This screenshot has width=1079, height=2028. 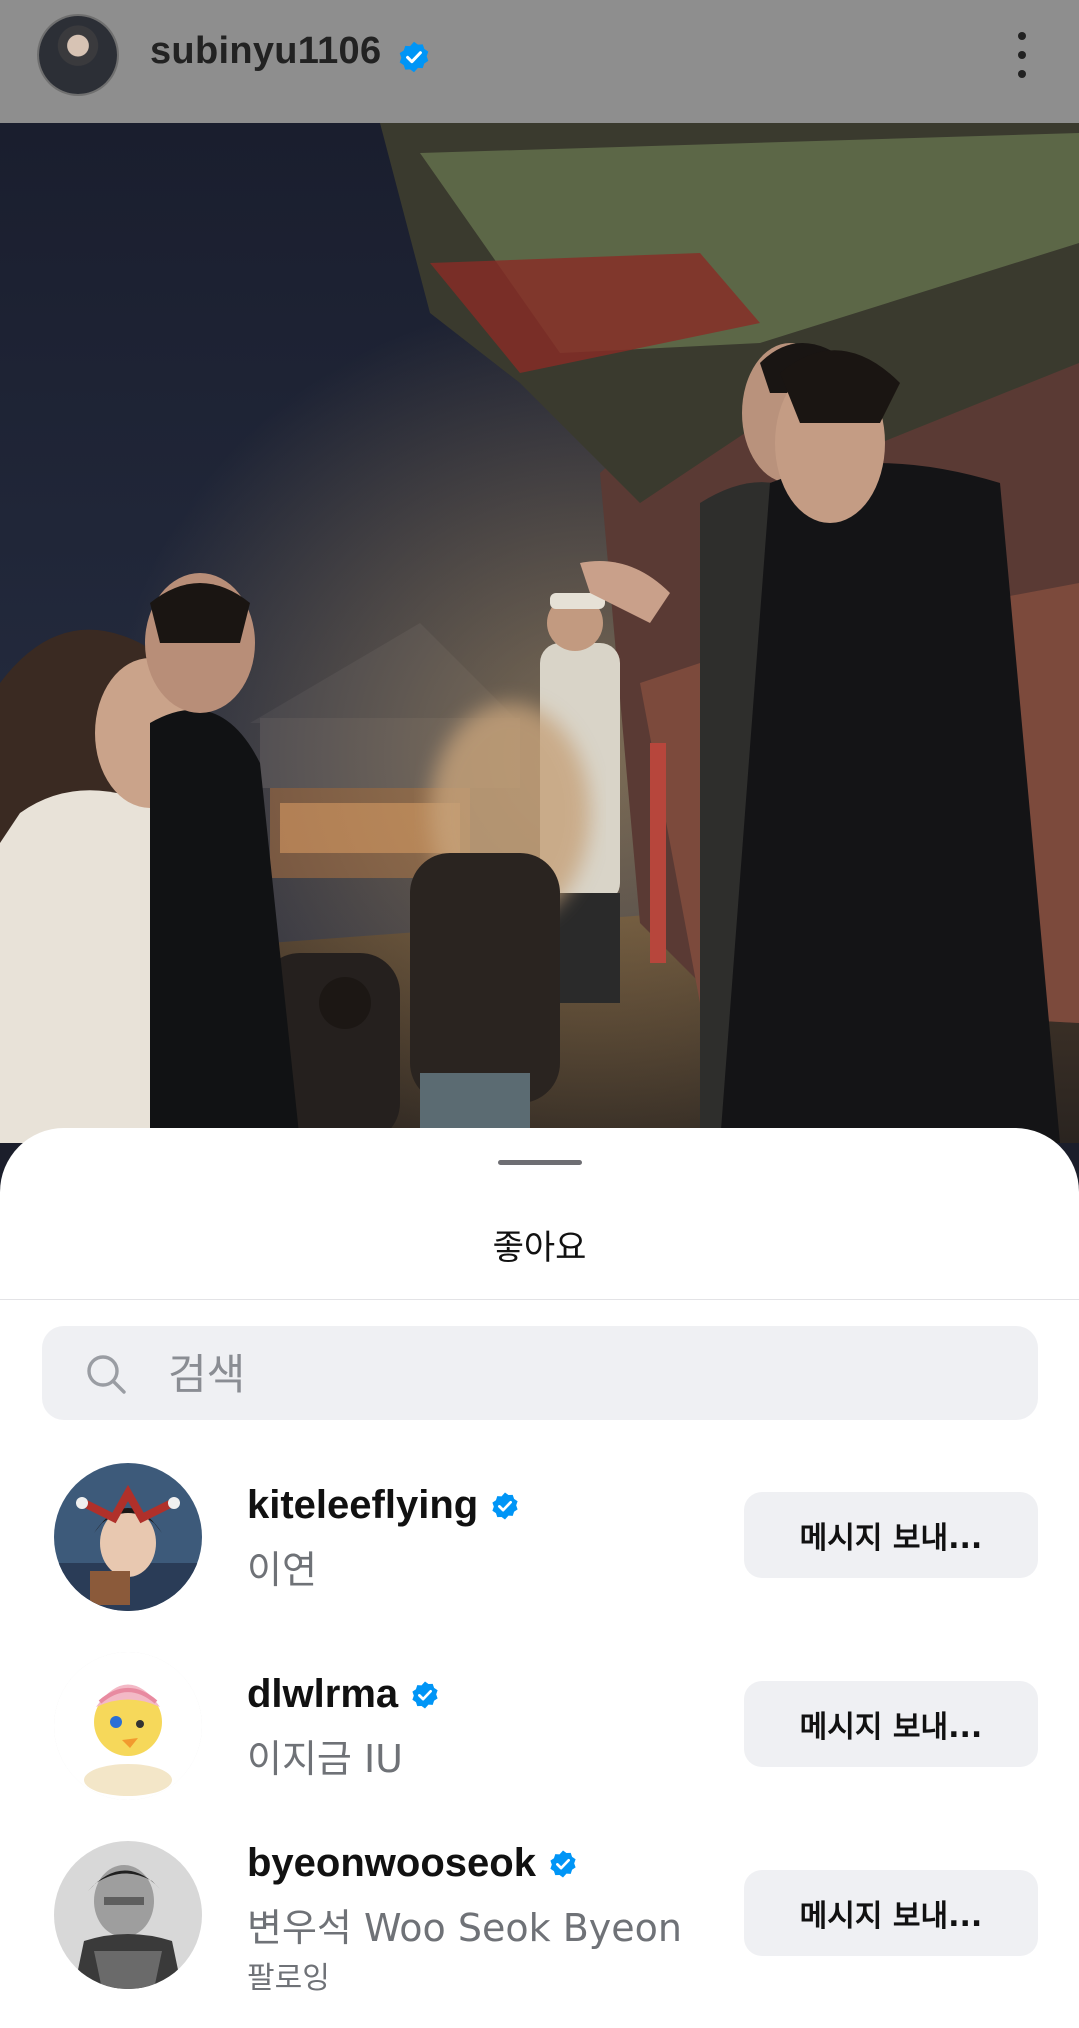 What do you see at coordinates (106, 1374) in the screenshot?
I see `search-icon` at bounding box center [106, 1374].